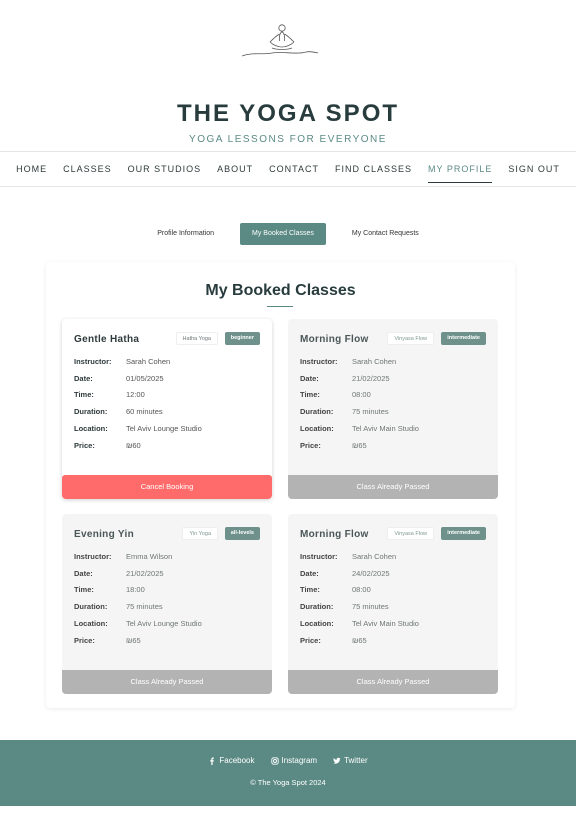 The height and width of the screenshot is (814, 576). What do you see at coordinates (145, 378) in the screenshot?
I see `date-value: 01/05/2025` at bounding box center [145, 378].